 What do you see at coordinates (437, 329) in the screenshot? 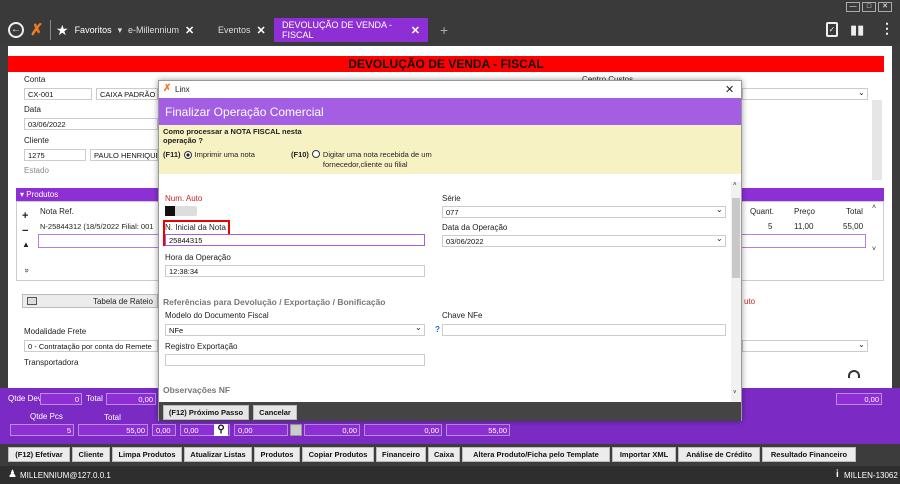
I see `help-icon: ?` at bounding box center [437, 329].